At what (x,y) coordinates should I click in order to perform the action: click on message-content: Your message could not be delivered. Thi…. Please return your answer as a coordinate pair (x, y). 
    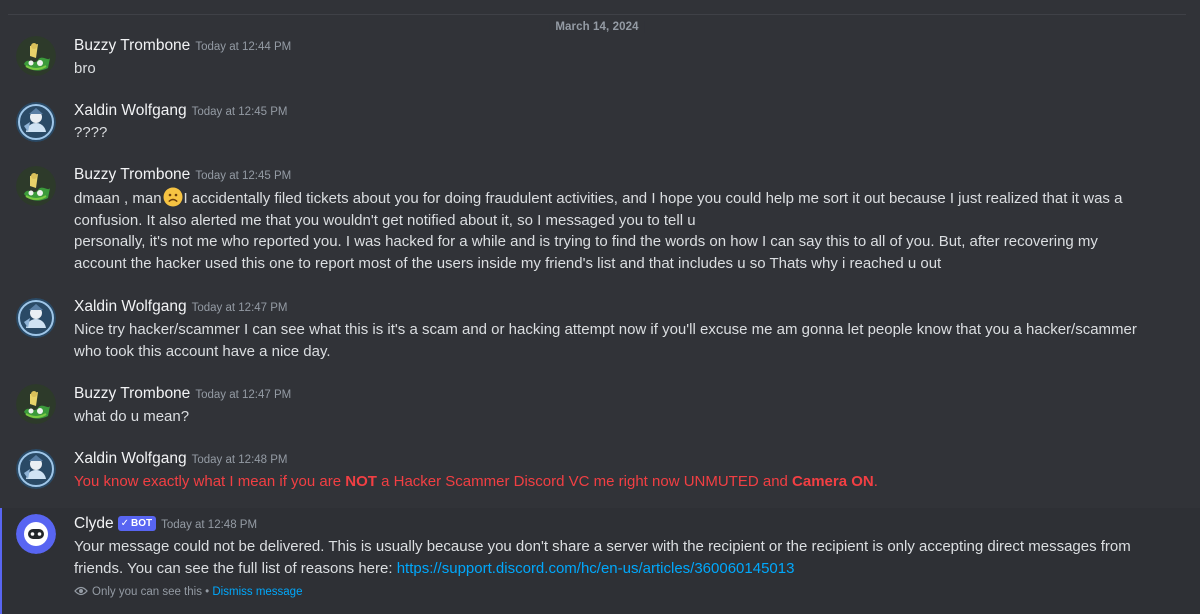
    Looking at the image, I should click on (622, 557).